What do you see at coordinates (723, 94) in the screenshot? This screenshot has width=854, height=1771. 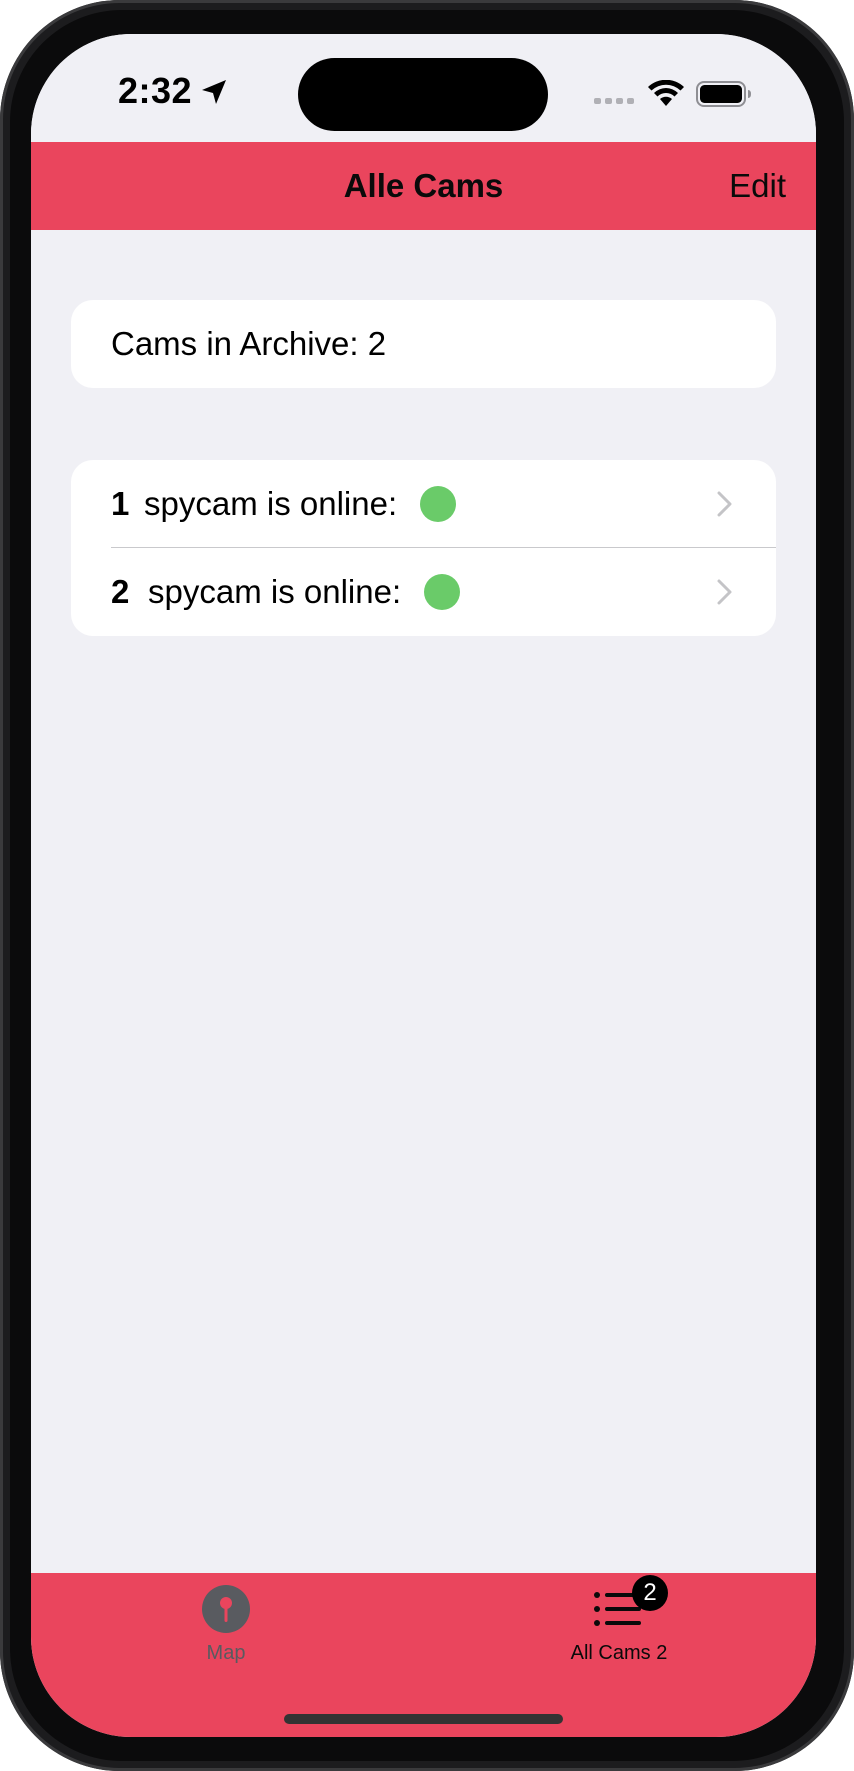 I see `battery-icon` at bounding box center [723, 94].